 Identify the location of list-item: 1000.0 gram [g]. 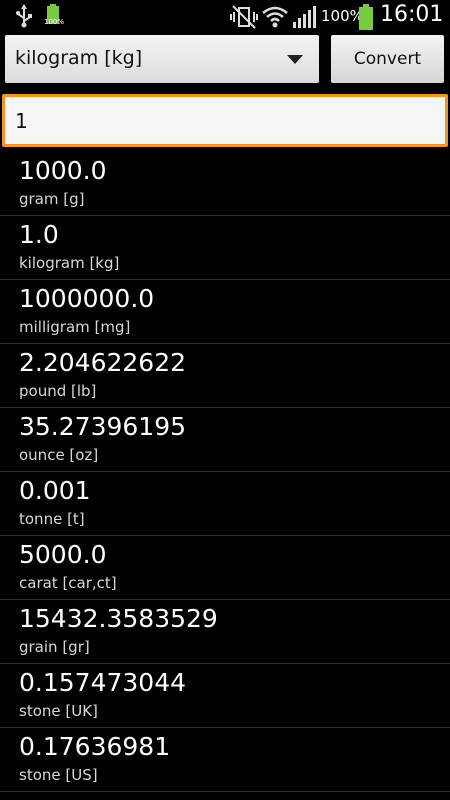
(225, 184).